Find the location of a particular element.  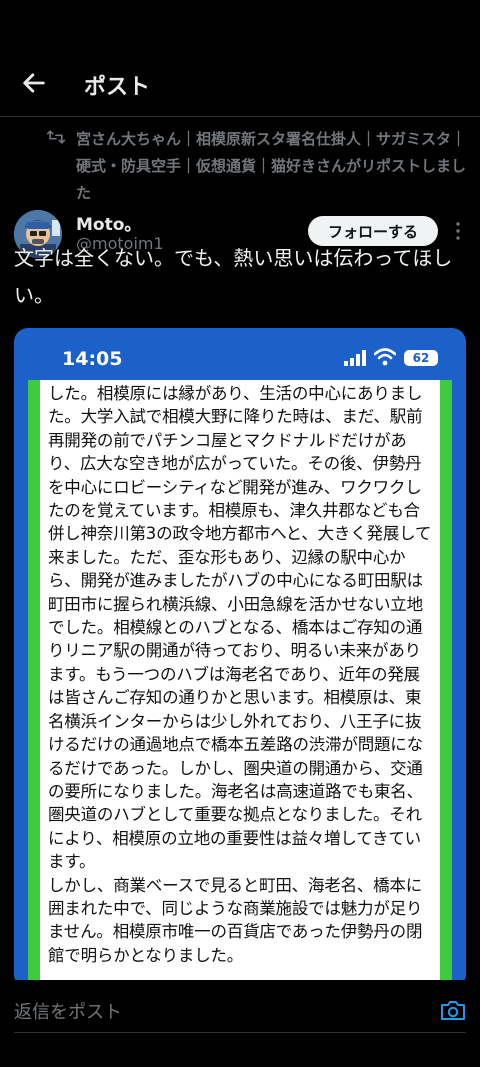

wifi-icon is located at coordinates (385, 357).